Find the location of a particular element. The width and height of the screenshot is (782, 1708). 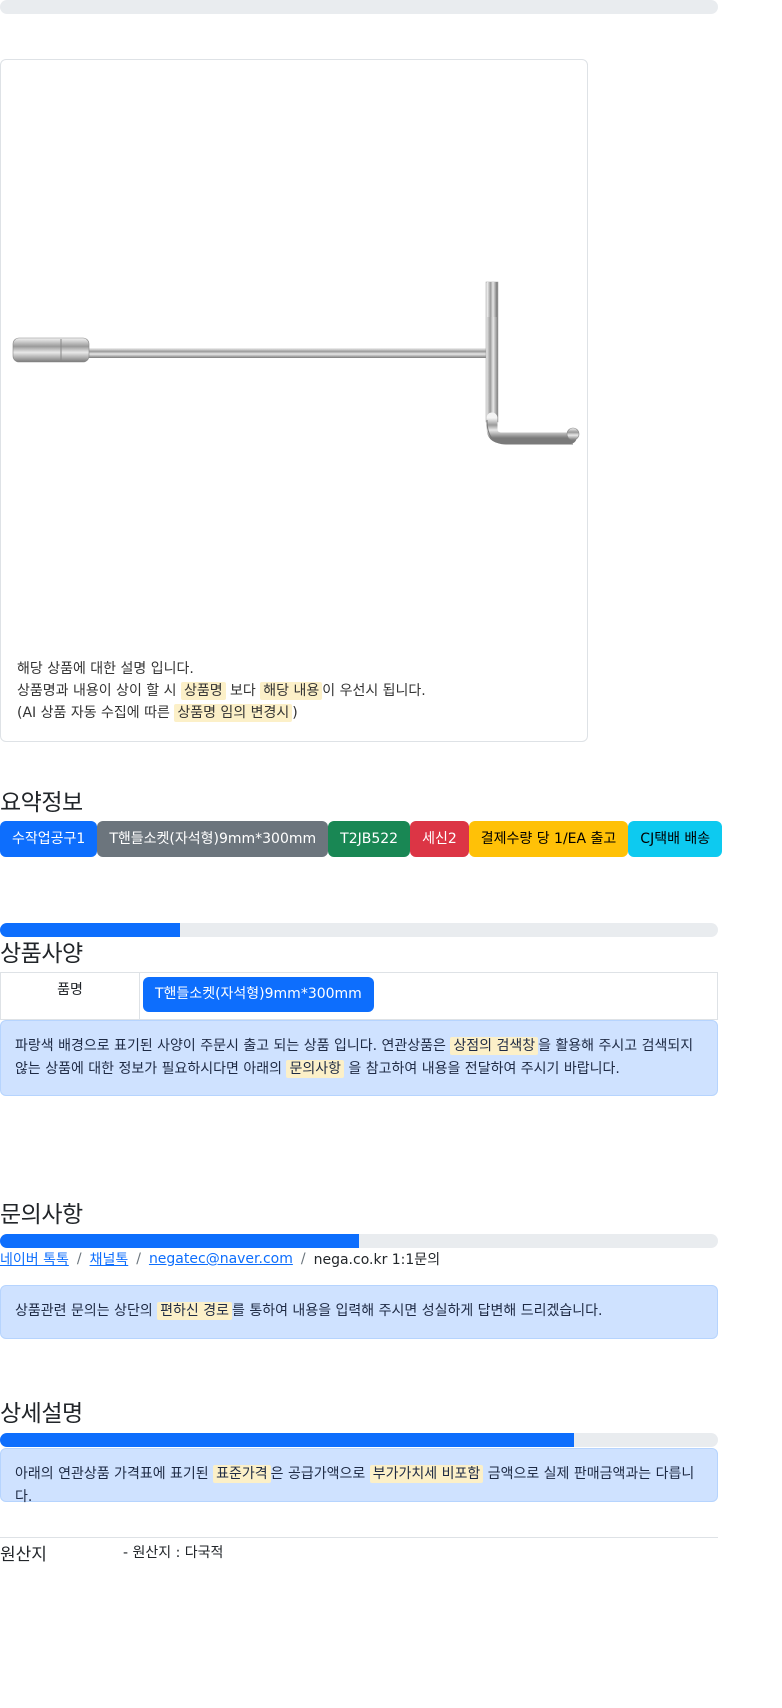

notice-text: 상품관련 문의는 상단의 is located at coordinates (84, 1311).